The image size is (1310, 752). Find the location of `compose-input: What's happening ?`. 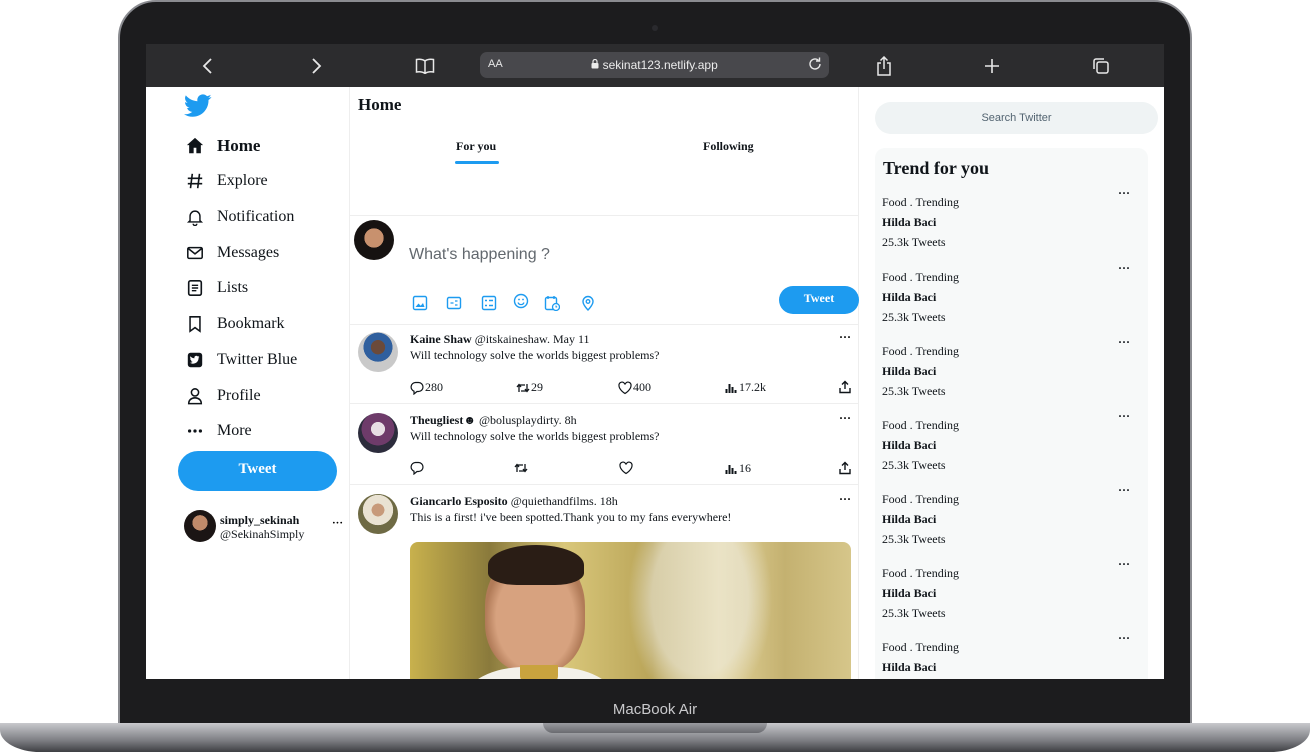

compose-input: What's happening ? is located at coordinates (479, 255).